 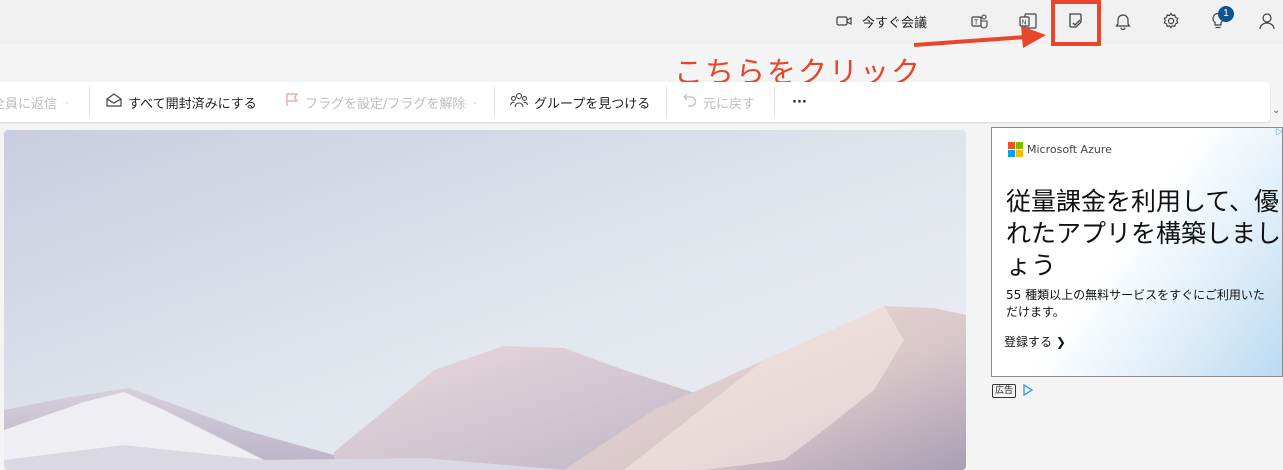 I want to click on discover-groups-button: グループを見つける, so click(x=580, y=102).